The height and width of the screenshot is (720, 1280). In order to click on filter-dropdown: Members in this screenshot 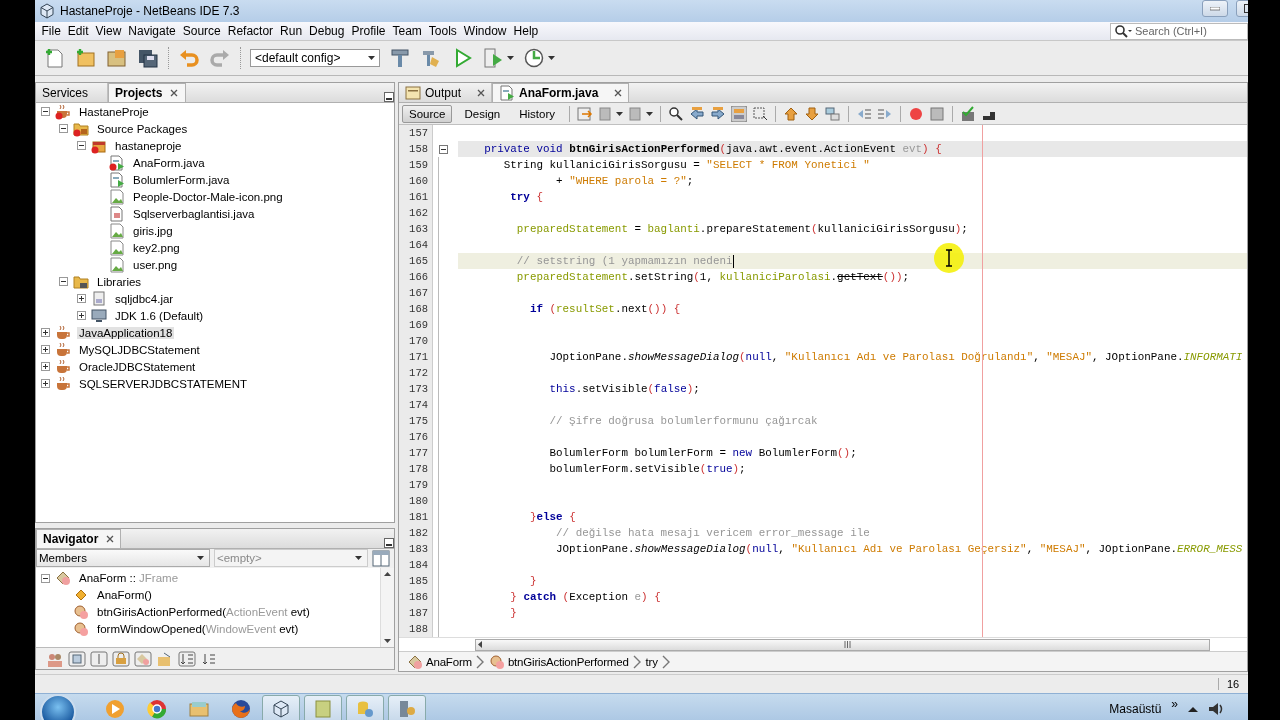, I will do `click(123, 558)`.